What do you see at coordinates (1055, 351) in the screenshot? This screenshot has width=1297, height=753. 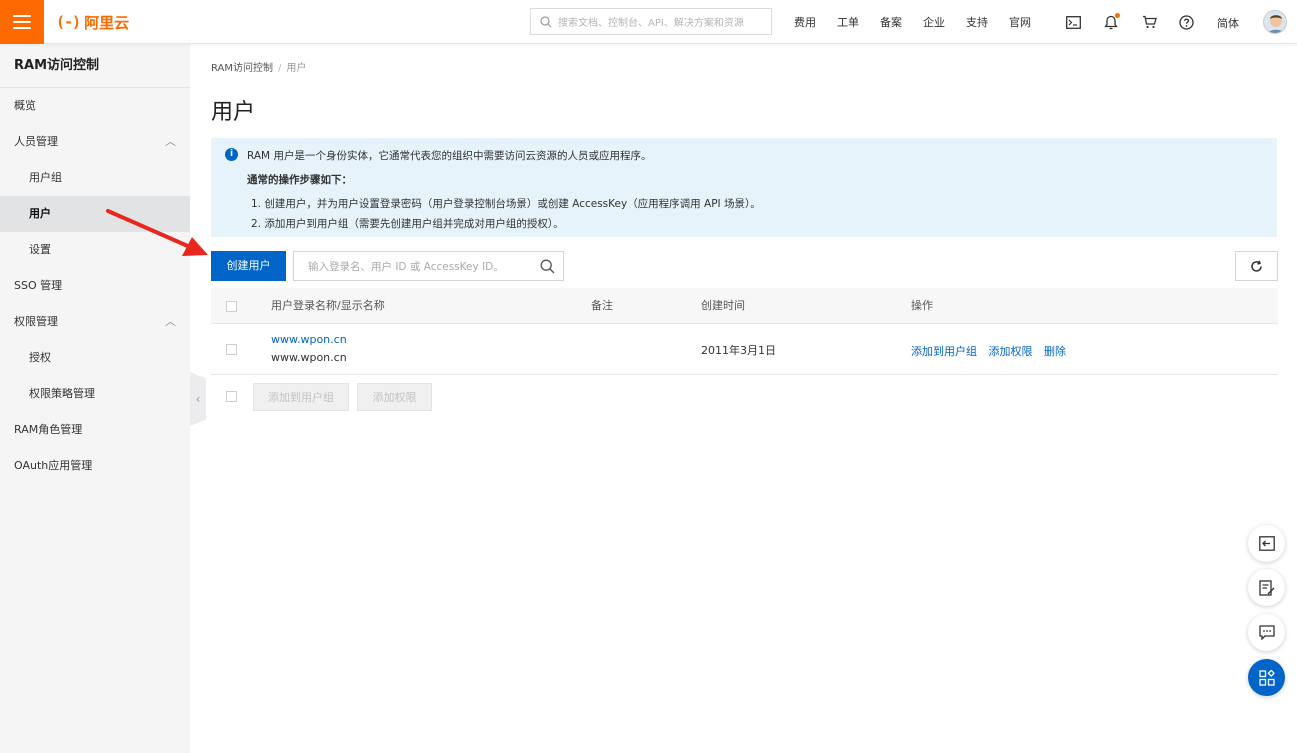 I see `delete-link: 删除` at bounding box center [1055, 351].